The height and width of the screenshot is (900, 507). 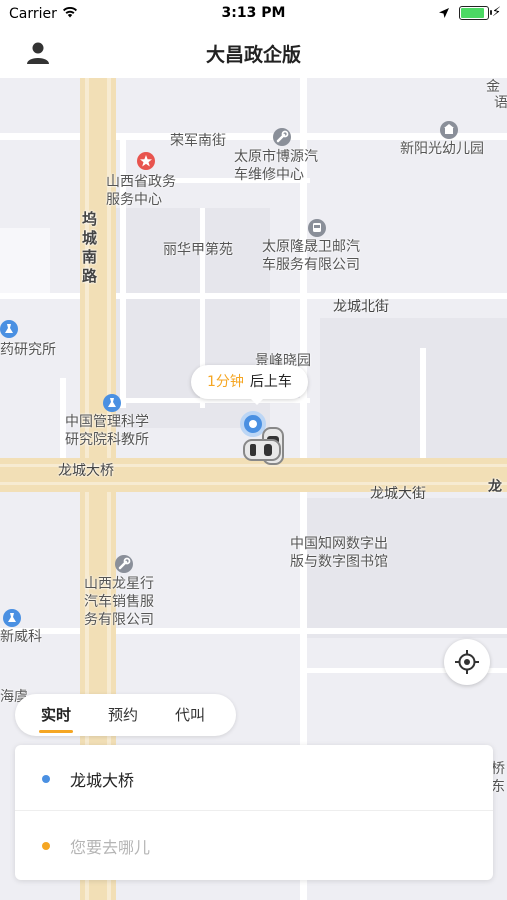 I want to click on eta-bubble: 1分钟 后上车, so click(x=249, y=385).